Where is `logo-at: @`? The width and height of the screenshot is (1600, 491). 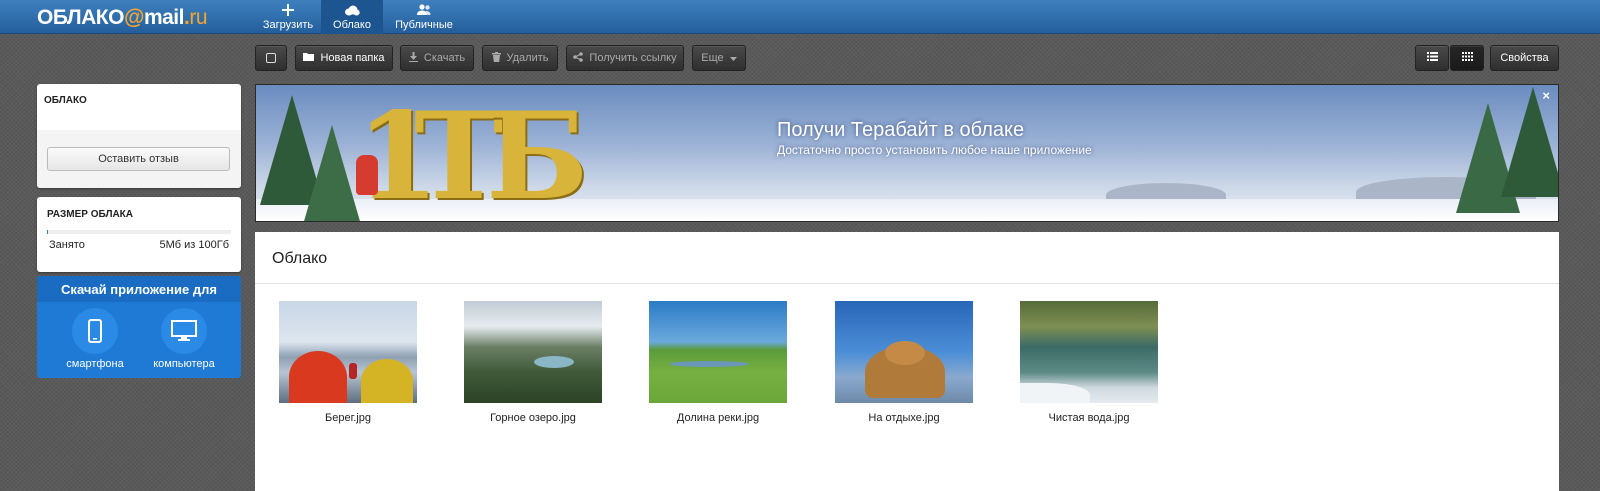
logo-at: @ is located at coordinates (133, 17).